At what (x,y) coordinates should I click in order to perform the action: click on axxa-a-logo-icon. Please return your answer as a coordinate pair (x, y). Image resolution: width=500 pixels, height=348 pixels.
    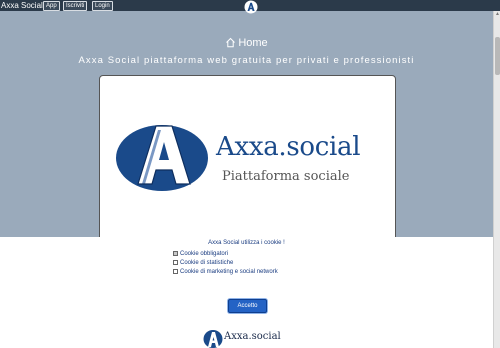
    Looking at the image, I should click on (251, 7).